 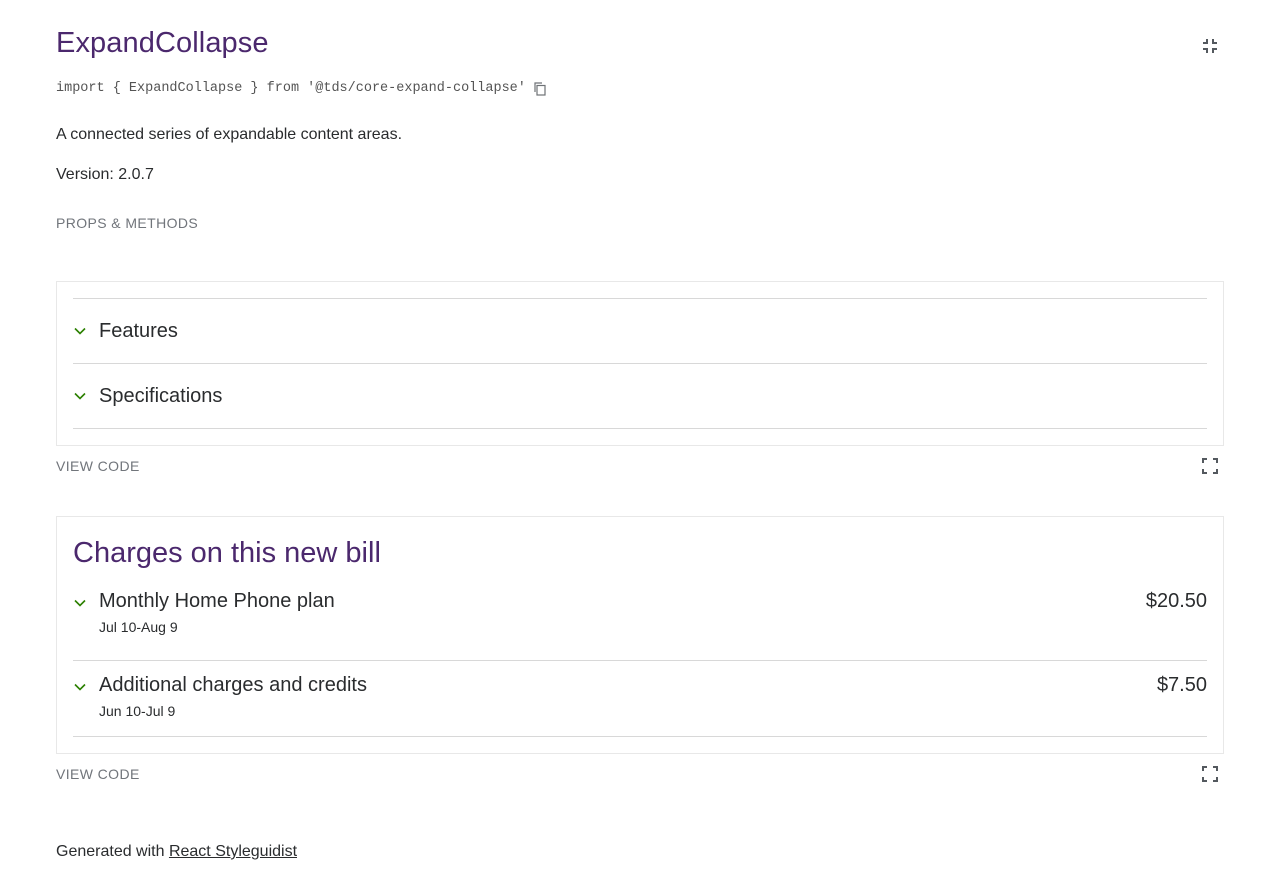 What do you see at coordinates (138, 330) in the screenshot?
I see `panel-label: Features` at bounding box center [138, 330].